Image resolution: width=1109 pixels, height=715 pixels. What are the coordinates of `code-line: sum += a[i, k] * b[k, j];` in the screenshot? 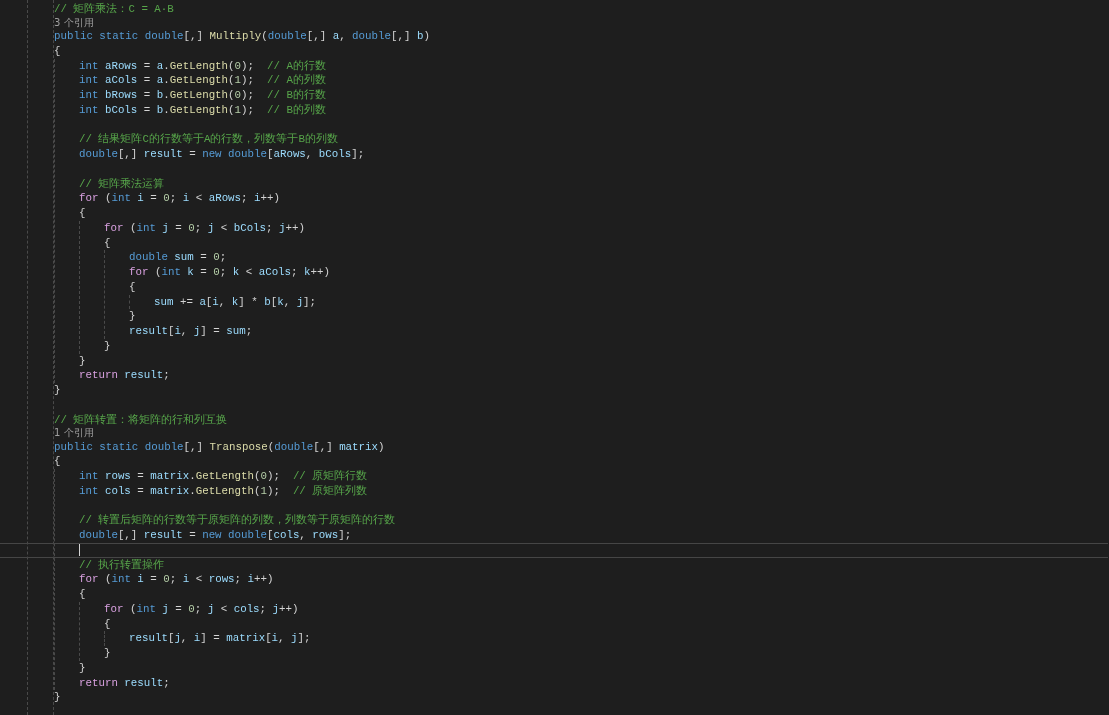 It's located at (236, 302).